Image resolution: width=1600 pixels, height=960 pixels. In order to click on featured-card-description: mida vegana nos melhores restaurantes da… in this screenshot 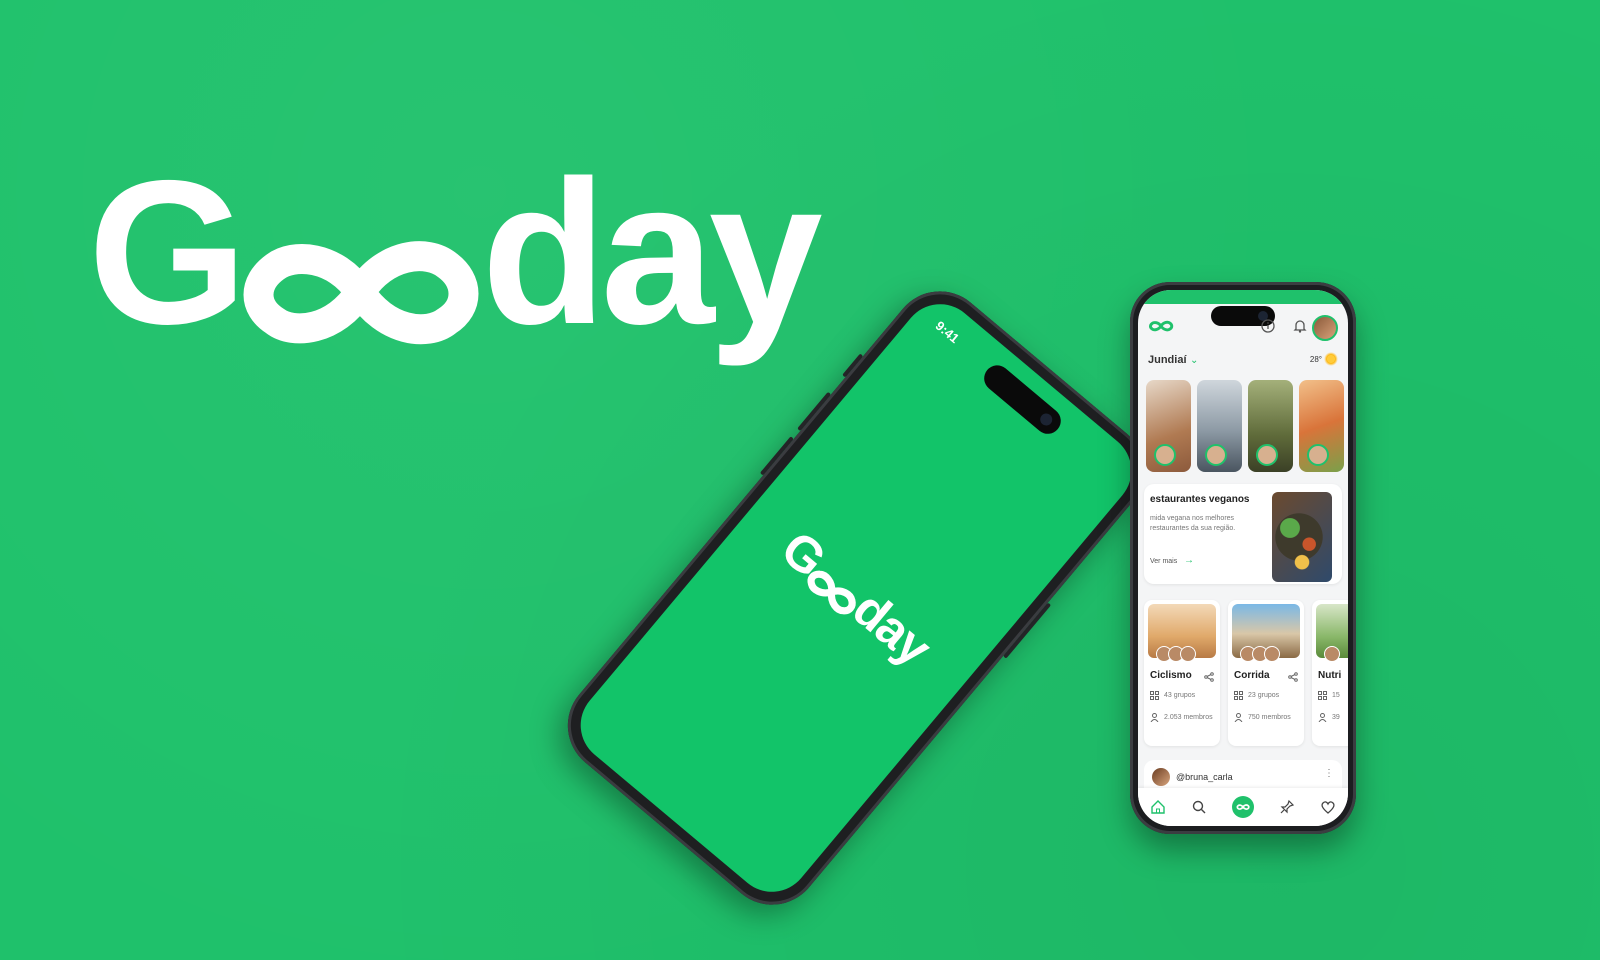, I will do `click(1193, 524)`.